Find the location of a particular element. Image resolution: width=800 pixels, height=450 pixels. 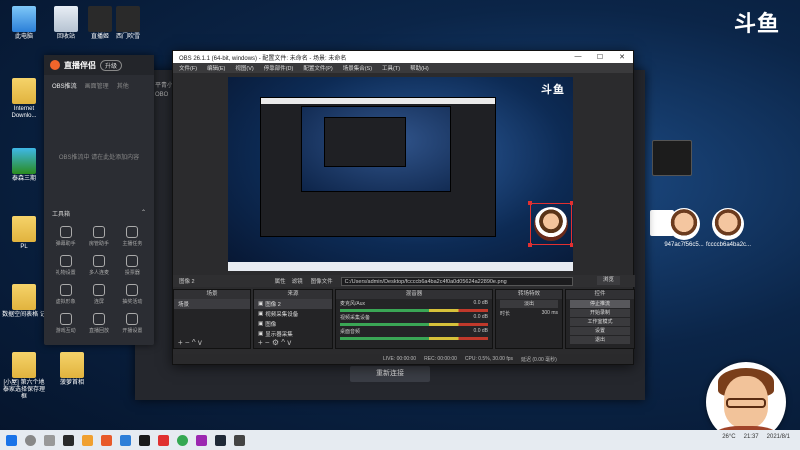

studio-mode-button: 工作室模式 is located at coordinates (600, 322).